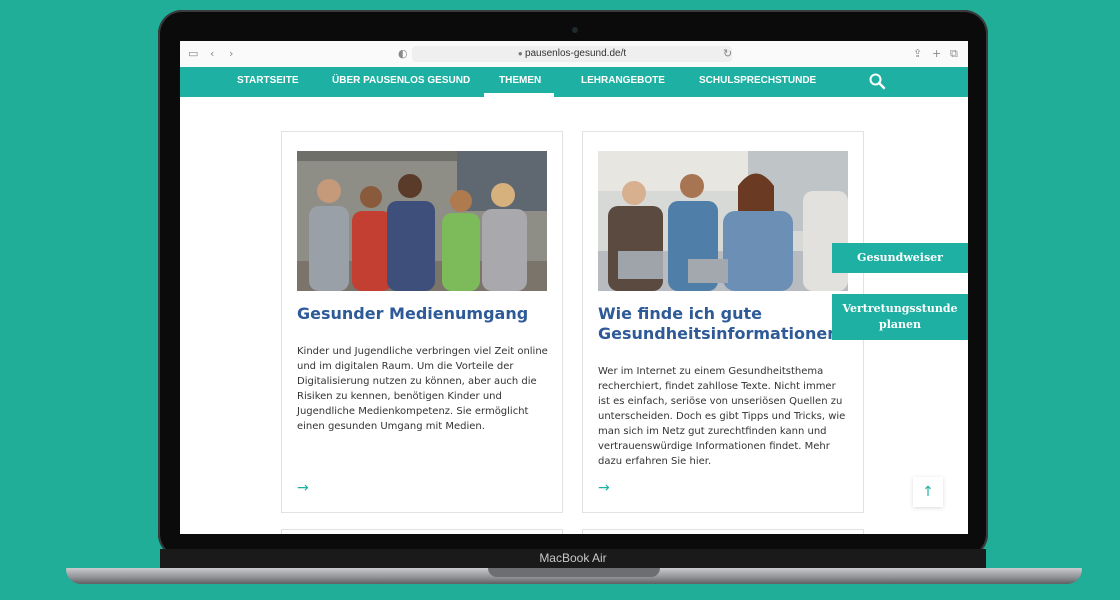 Image resolution: width=1120 pixels, height=600 pixels. Describe the element at coordinates (575, 30) in the screenshot. I see `camera` at that location.